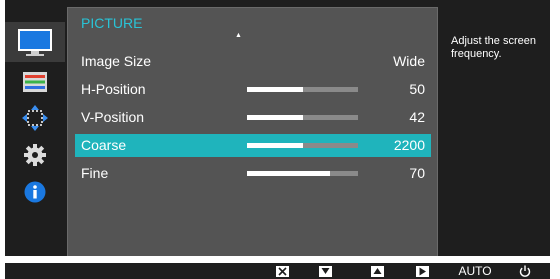 The width and height of the screenshot is (560, 279). What do you see at coordinates (116, 61) in the screenshot?
I see `menu-item-label: Image Size` at bounding box center [116, 61].